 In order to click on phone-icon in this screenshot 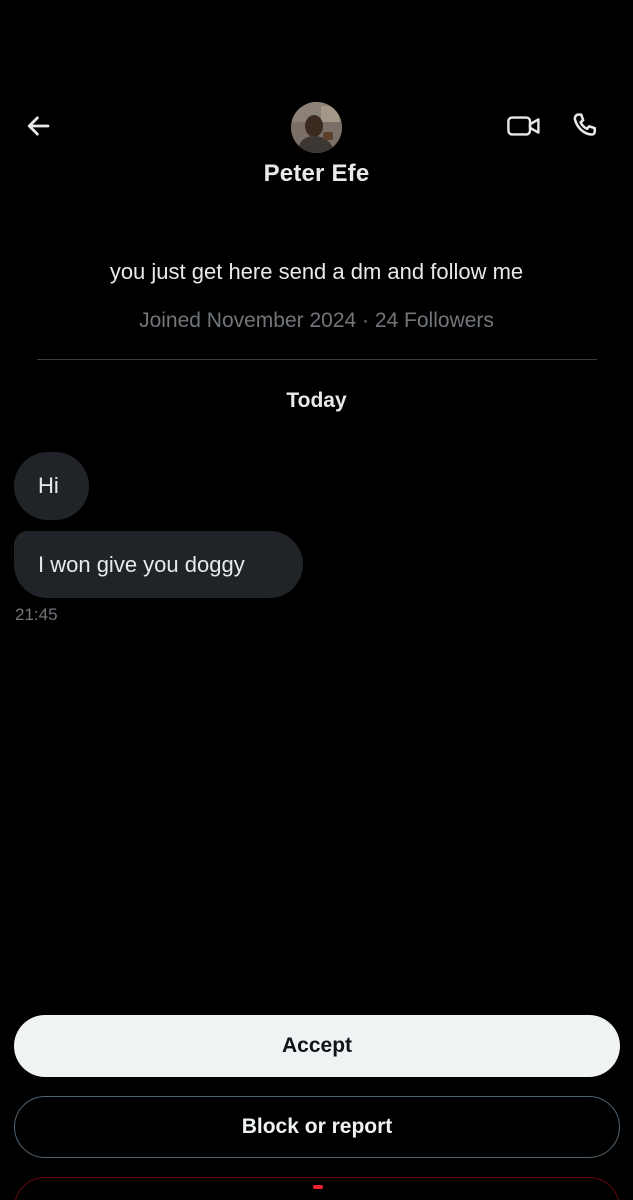, I will do `click(584, 124)`.